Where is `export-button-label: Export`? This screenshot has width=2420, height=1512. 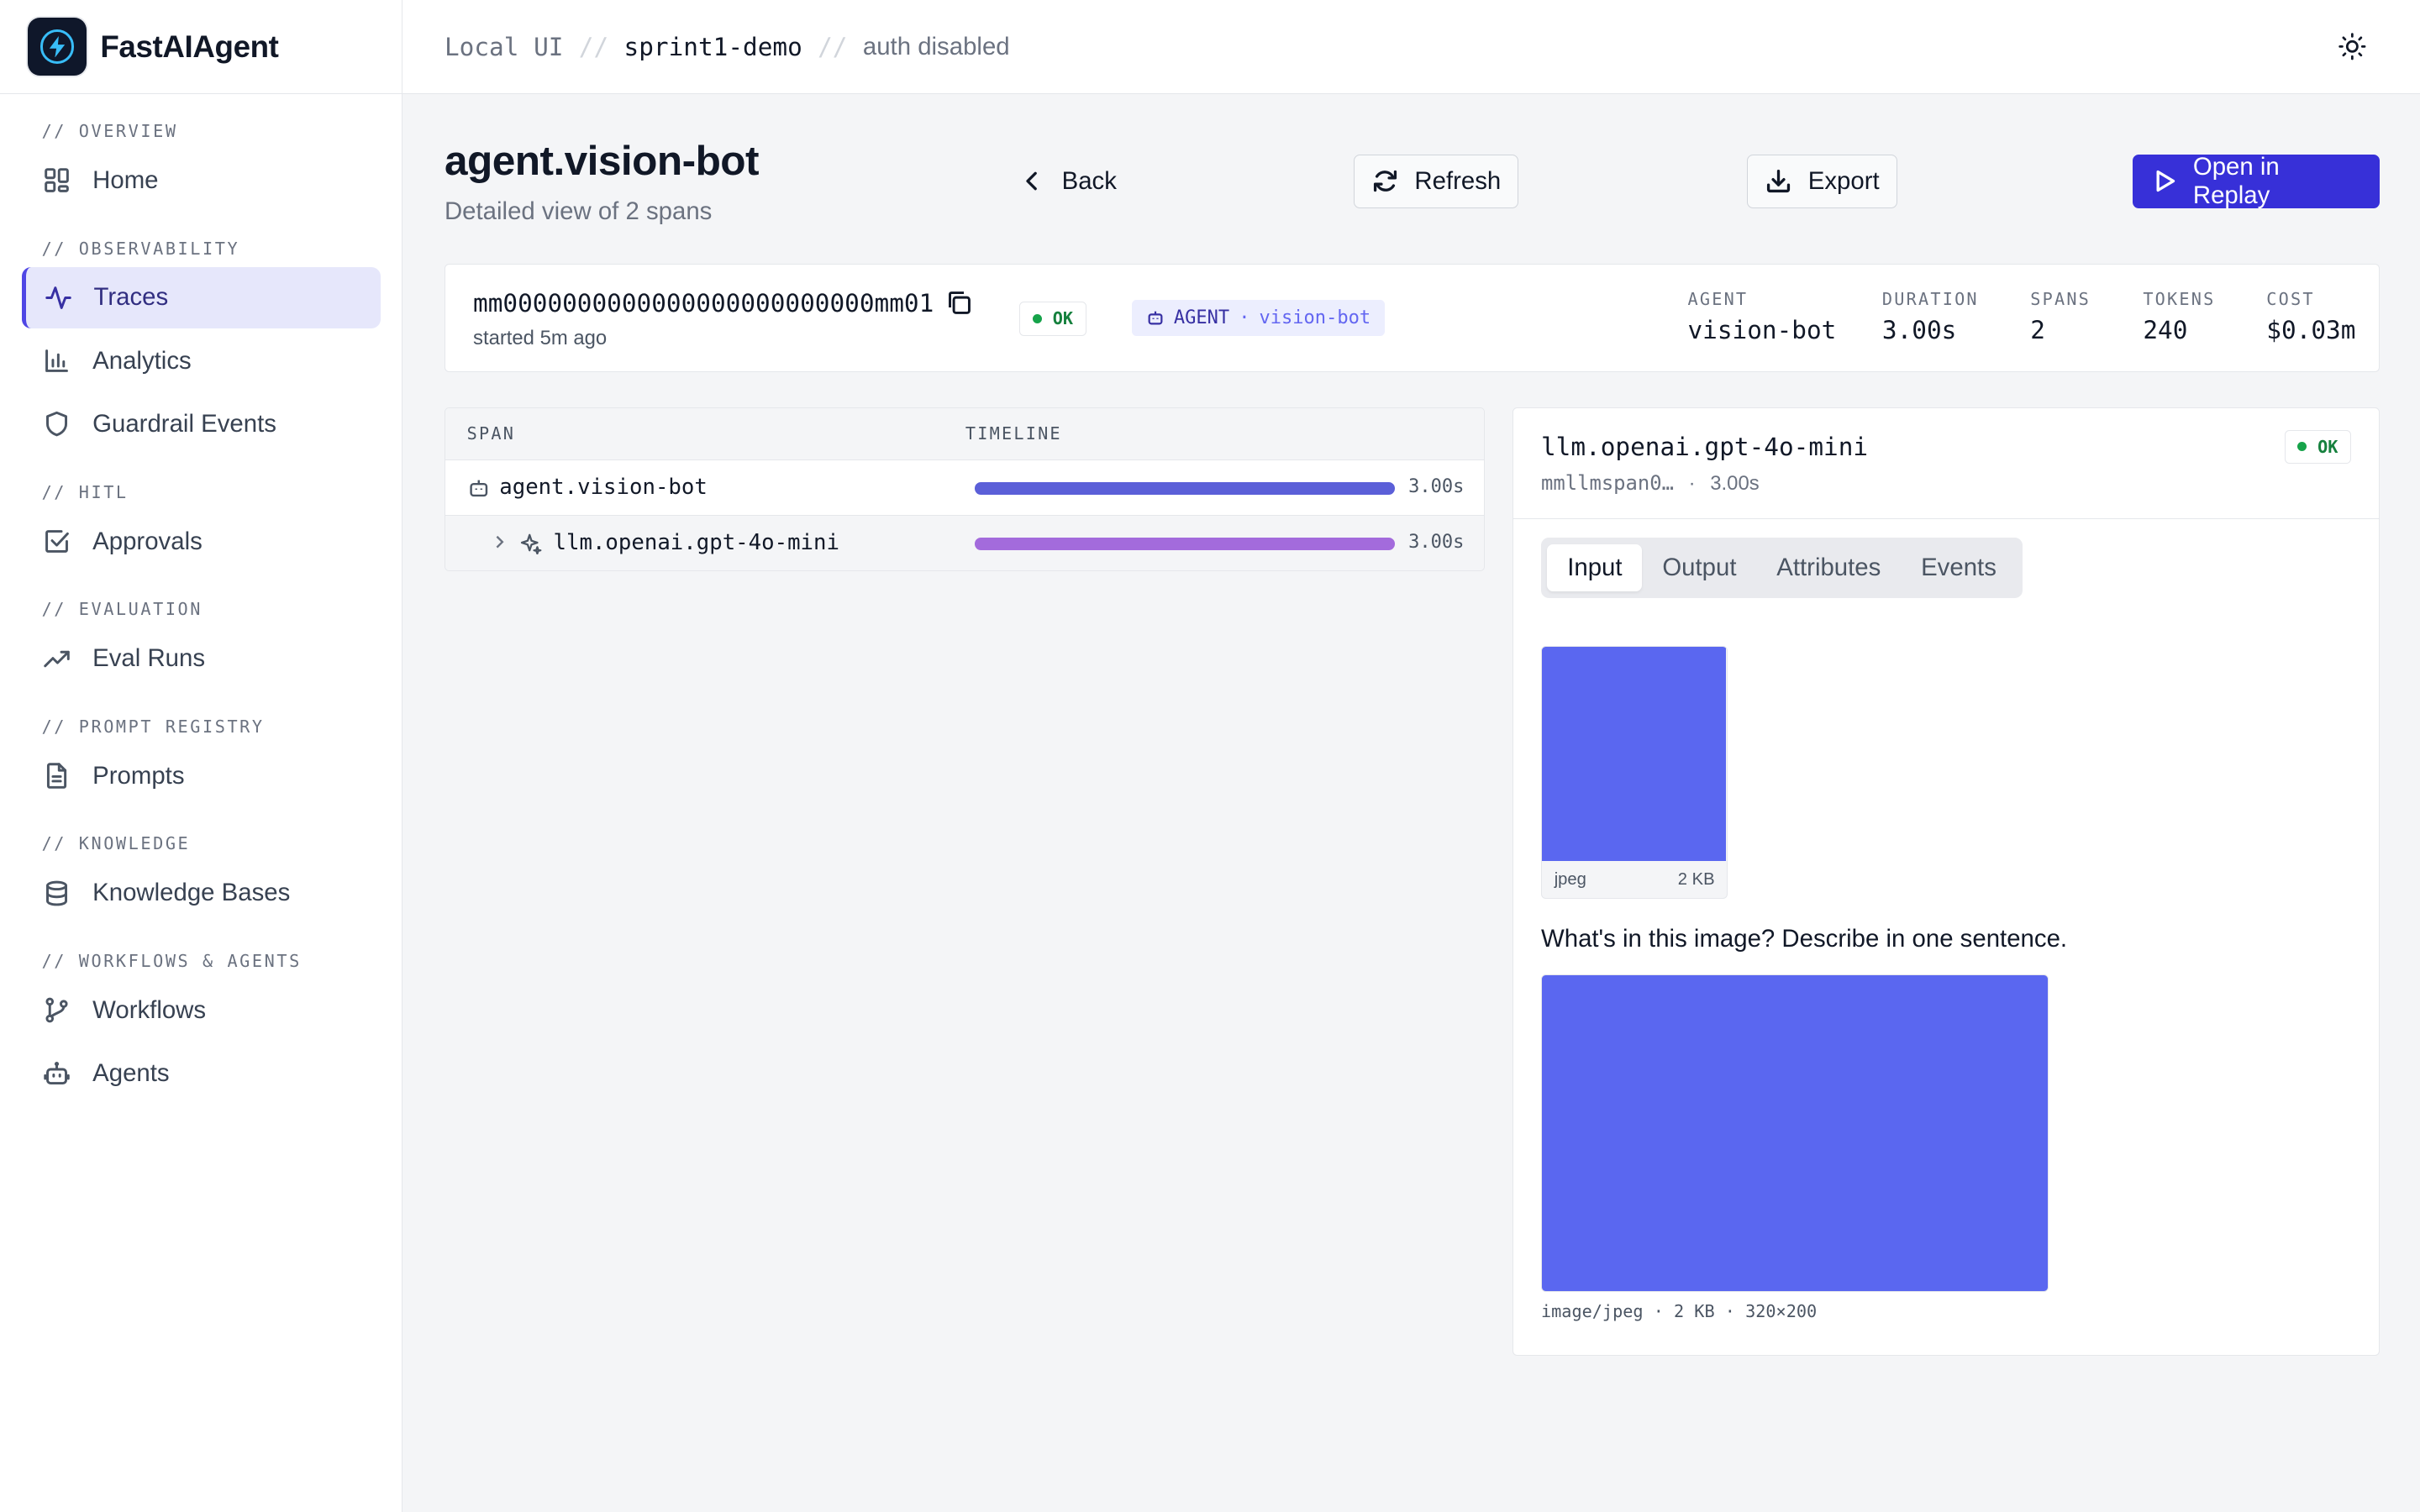 export-button-label: Export is located at coordinates (1844, 180).